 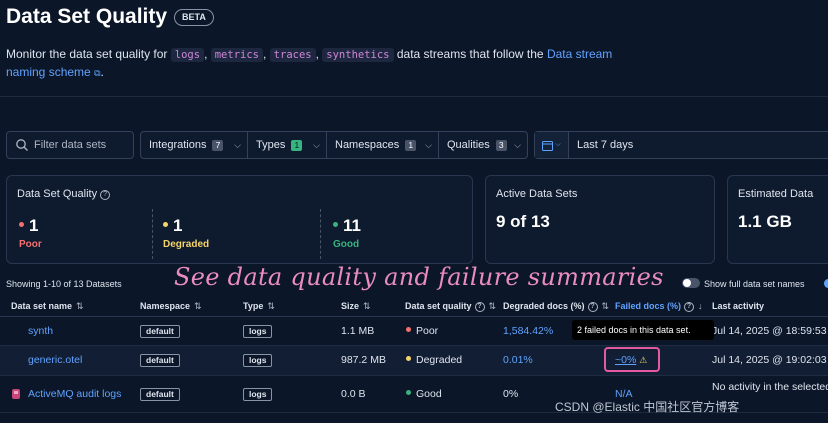 What do you see at coordinates (97, 73) in the screenshot?
I see `external-link-icon: ⧉` at bounding box center [97, 73].